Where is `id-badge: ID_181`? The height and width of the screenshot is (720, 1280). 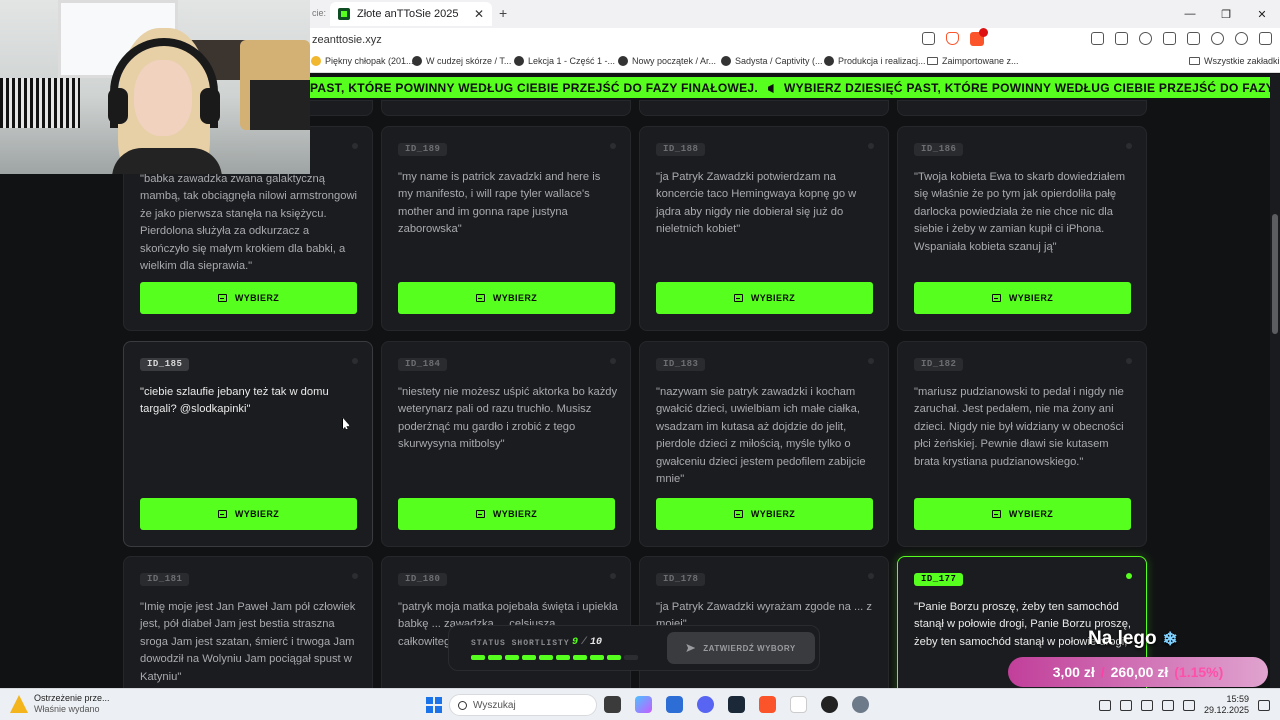
id-badge: ID_181 is located at coordinates (165, 579).